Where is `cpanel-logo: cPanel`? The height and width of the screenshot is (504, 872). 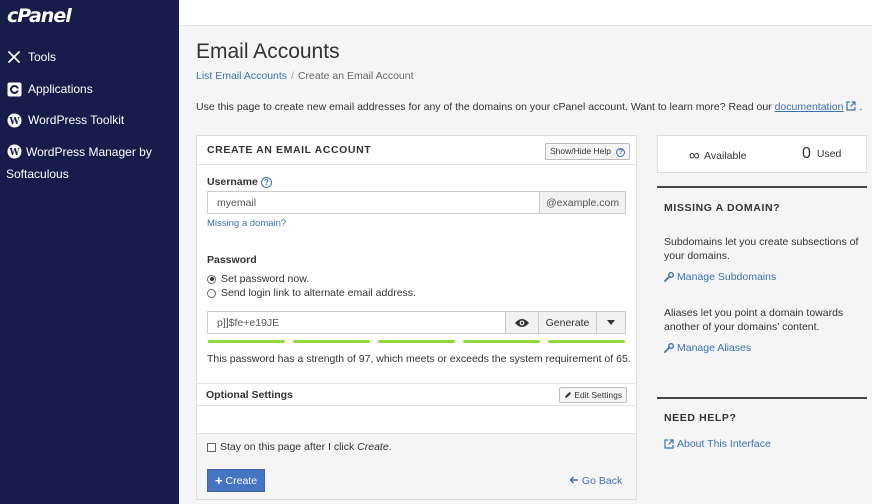 cpanel-logo: cPanel is located at coordinates (39, 16).